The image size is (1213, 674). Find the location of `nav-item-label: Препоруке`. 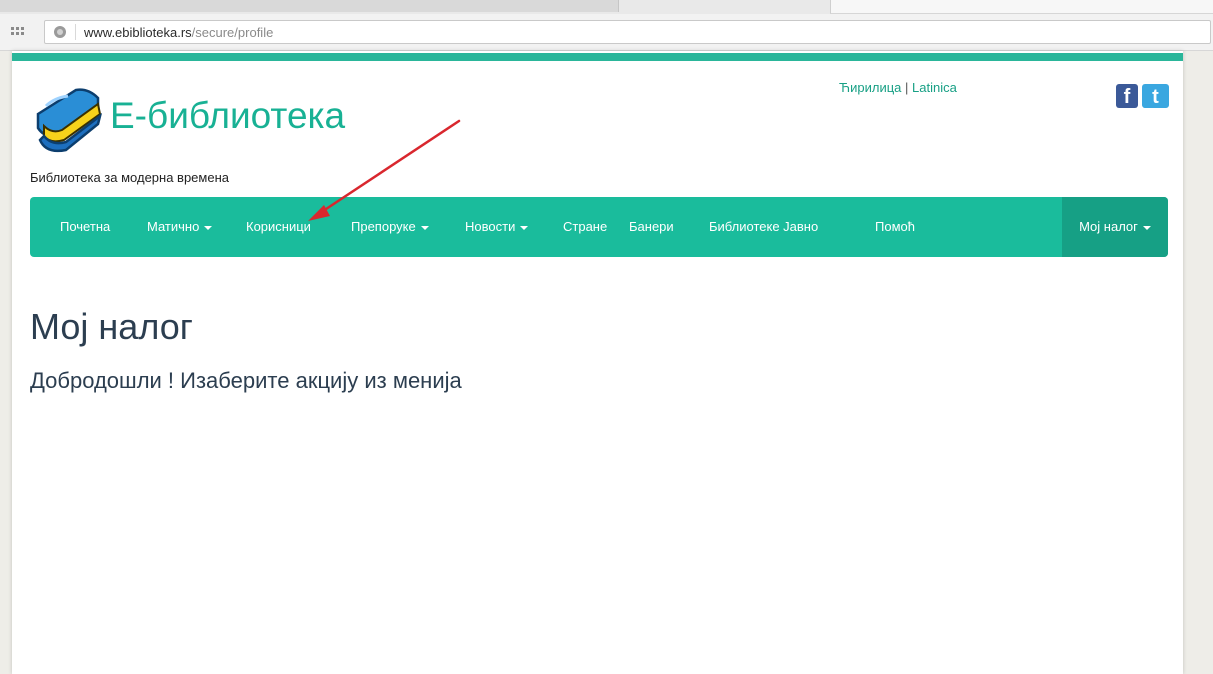

nav-item-label: Препоруке is located at coordinates (383, 226).